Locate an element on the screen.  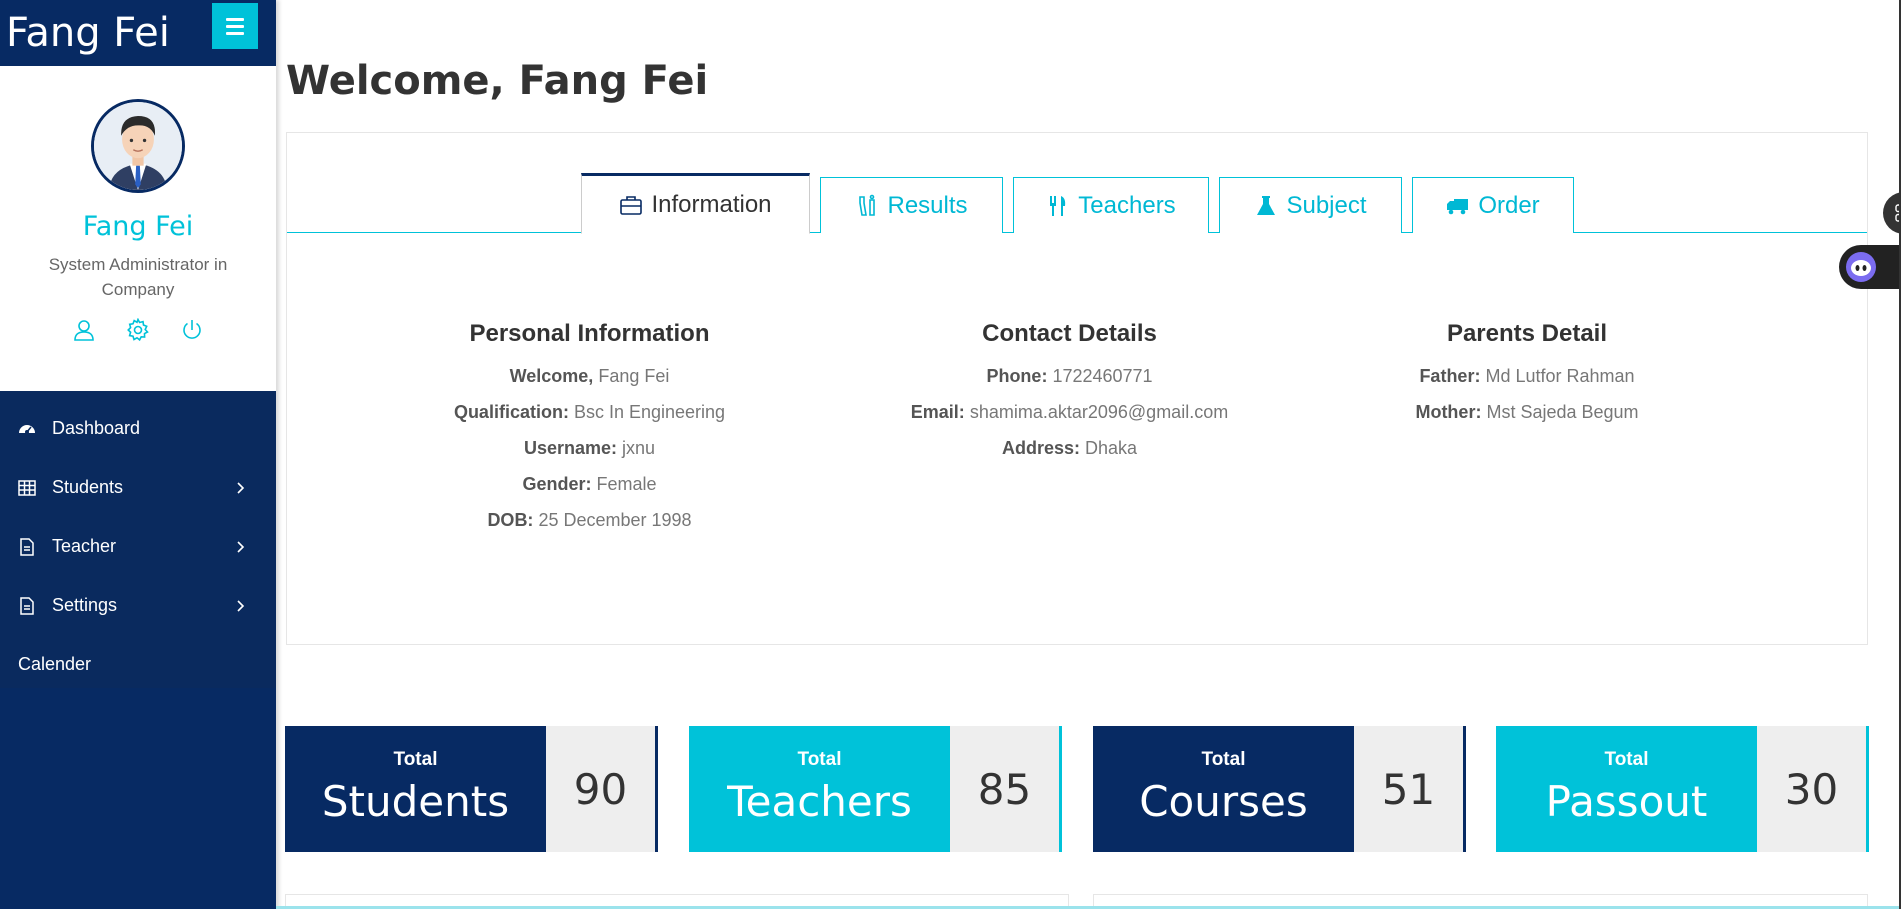
power-icon is located at coordinates (192, 330).